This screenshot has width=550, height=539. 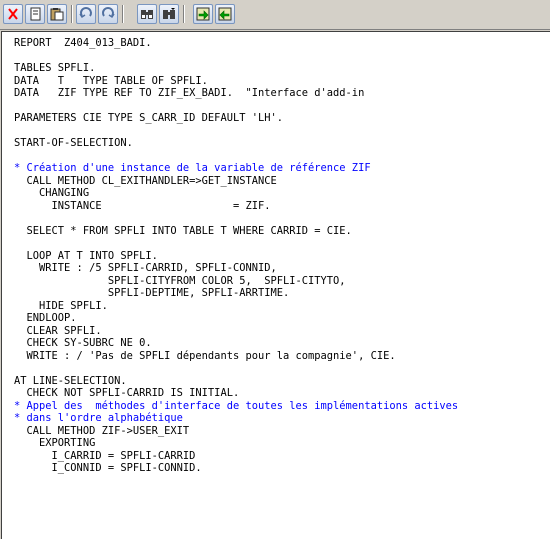 I want to click on undo-icon, so click(x=85, y=13).